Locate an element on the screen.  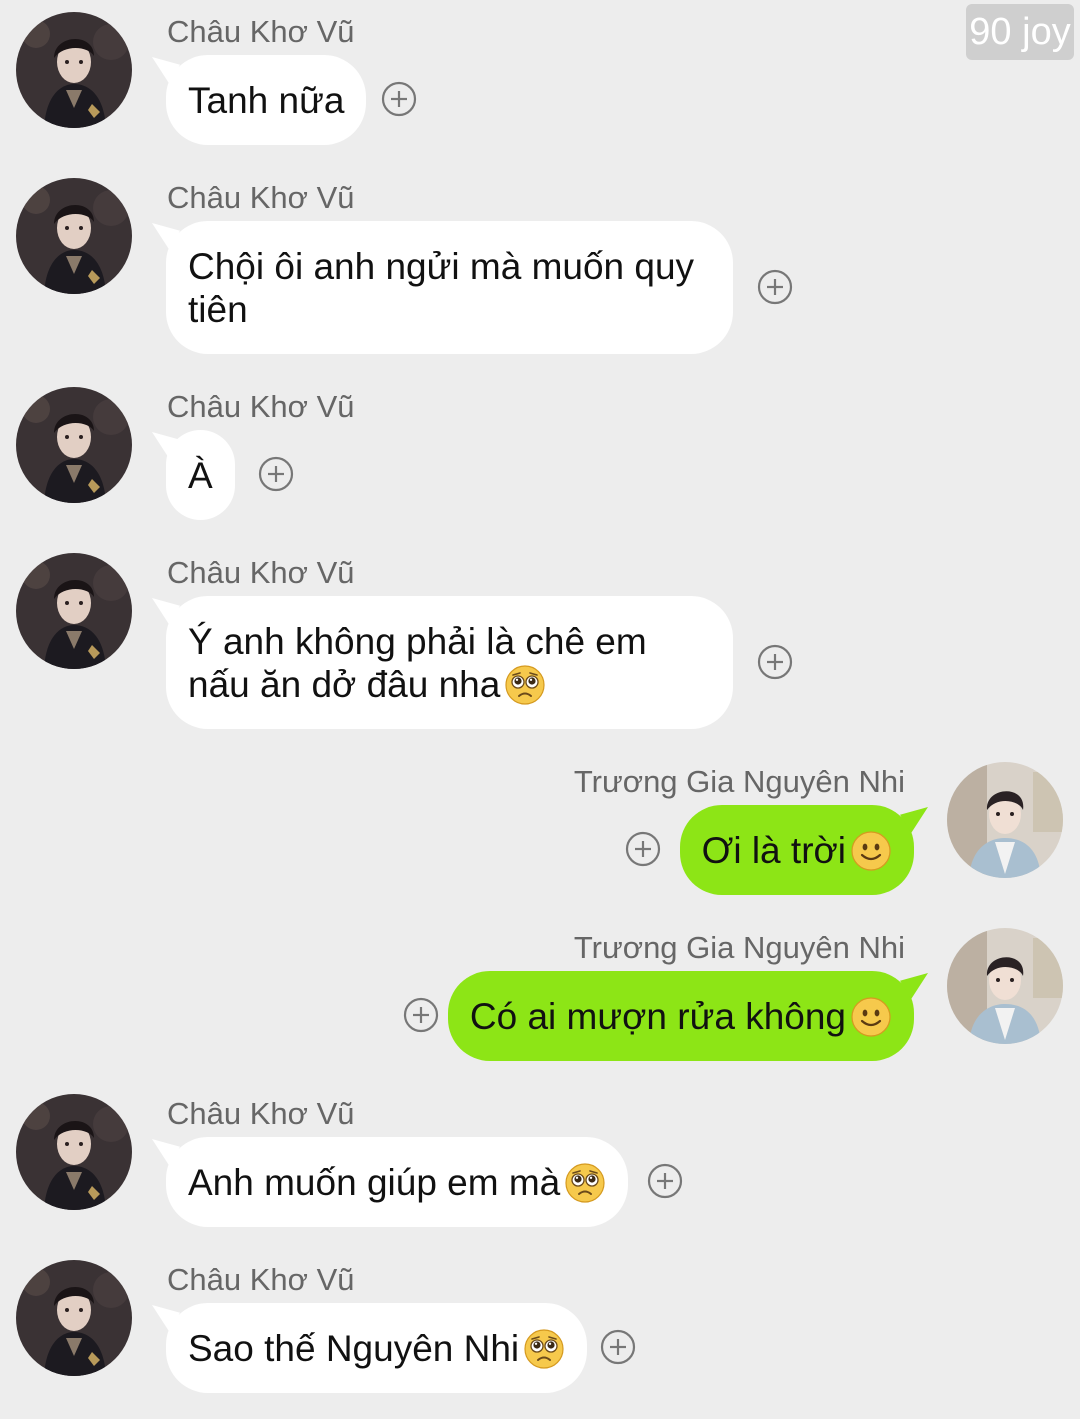
message-bubble: À is located at coordinates (200, 475).